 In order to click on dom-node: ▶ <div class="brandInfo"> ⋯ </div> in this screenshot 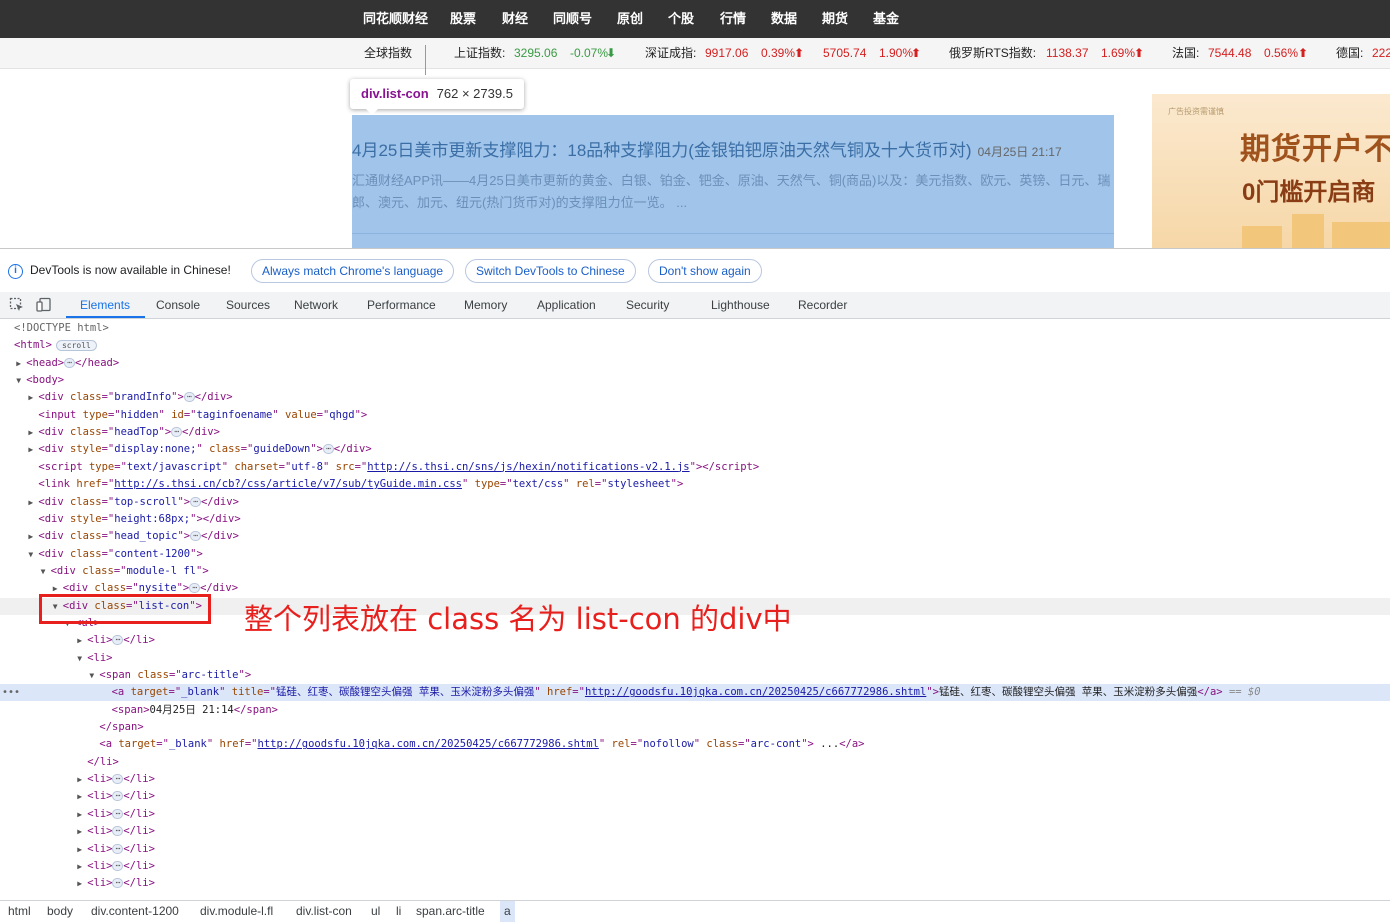, I will do `click(695, 397)`.